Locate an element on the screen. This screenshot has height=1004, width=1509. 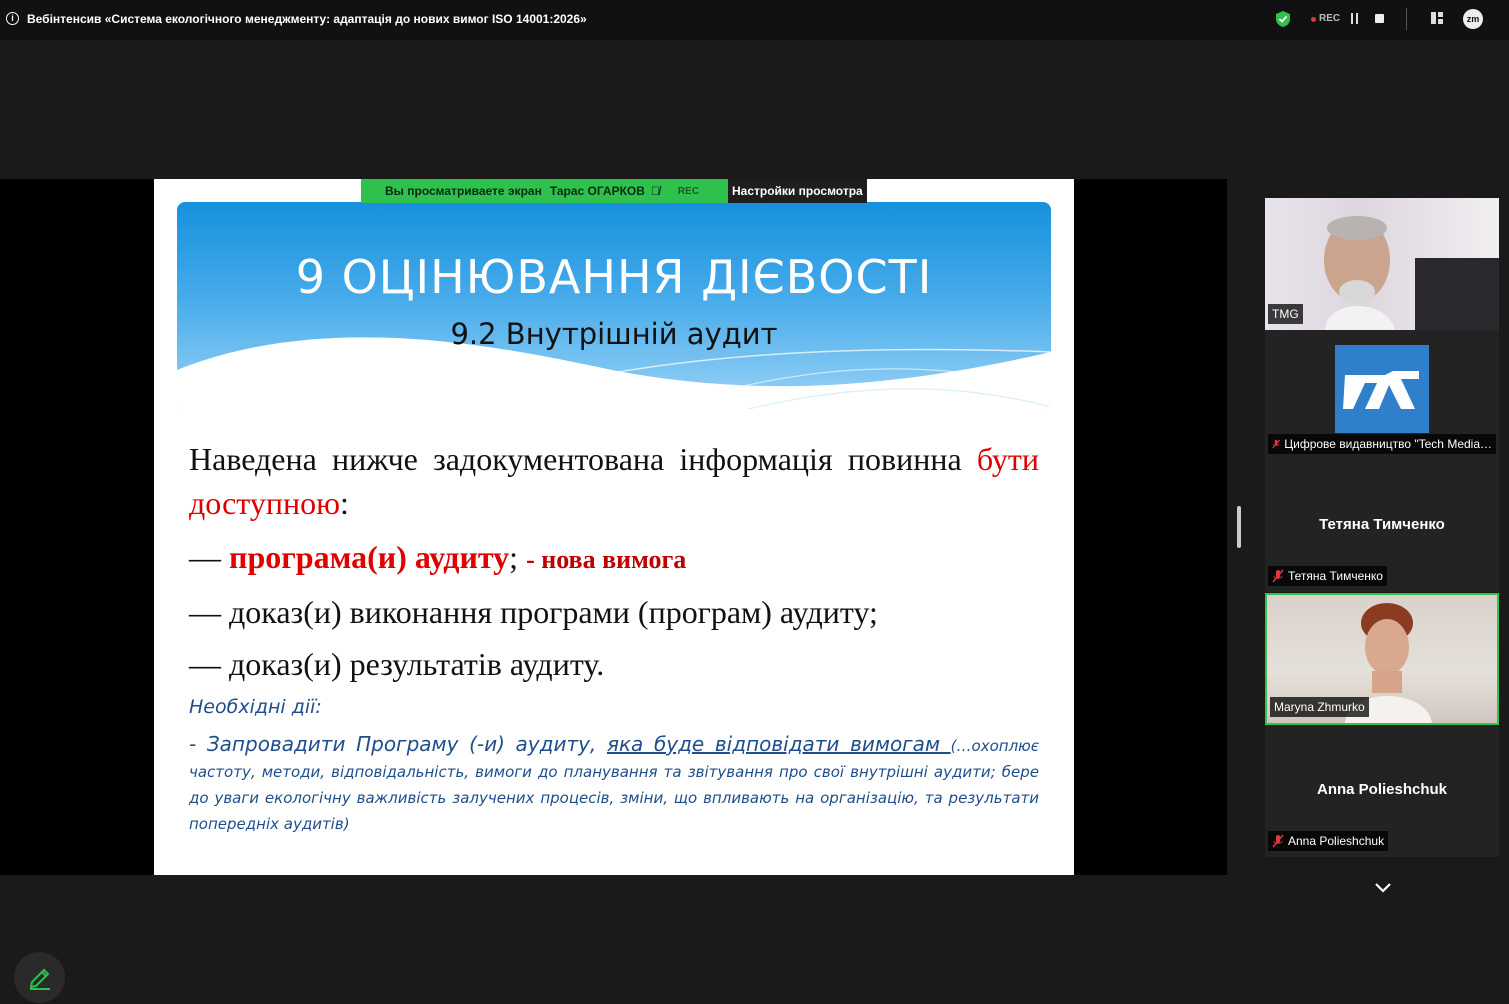
zoom-app-icon: zm is located at coordinates (1473, 19).